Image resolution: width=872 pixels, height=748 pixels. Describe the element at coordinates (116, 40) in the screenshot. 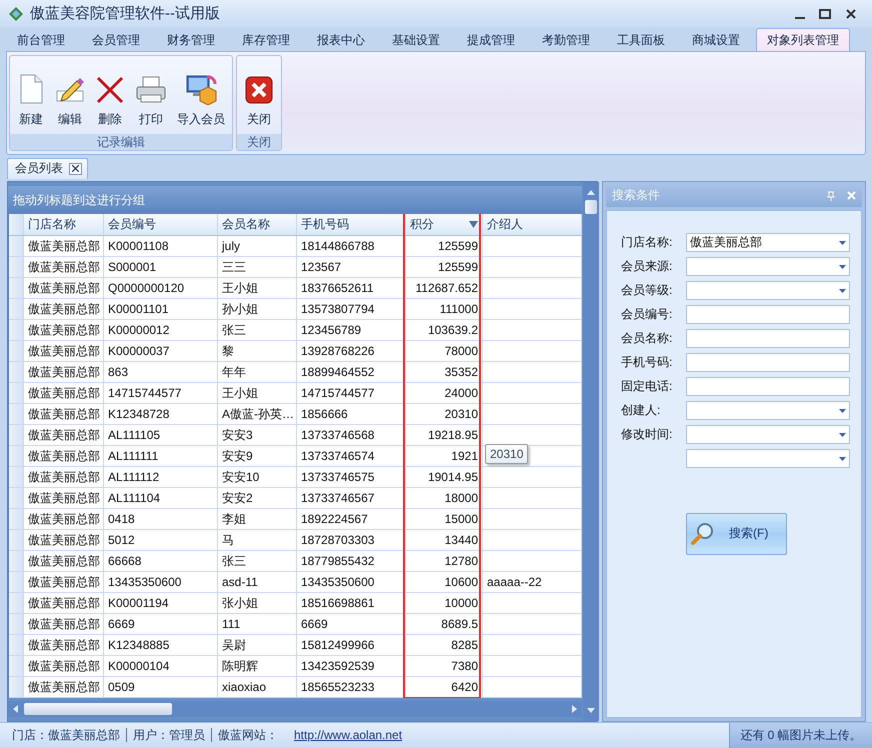

I see `menu-tab: 会员管理` at that location.